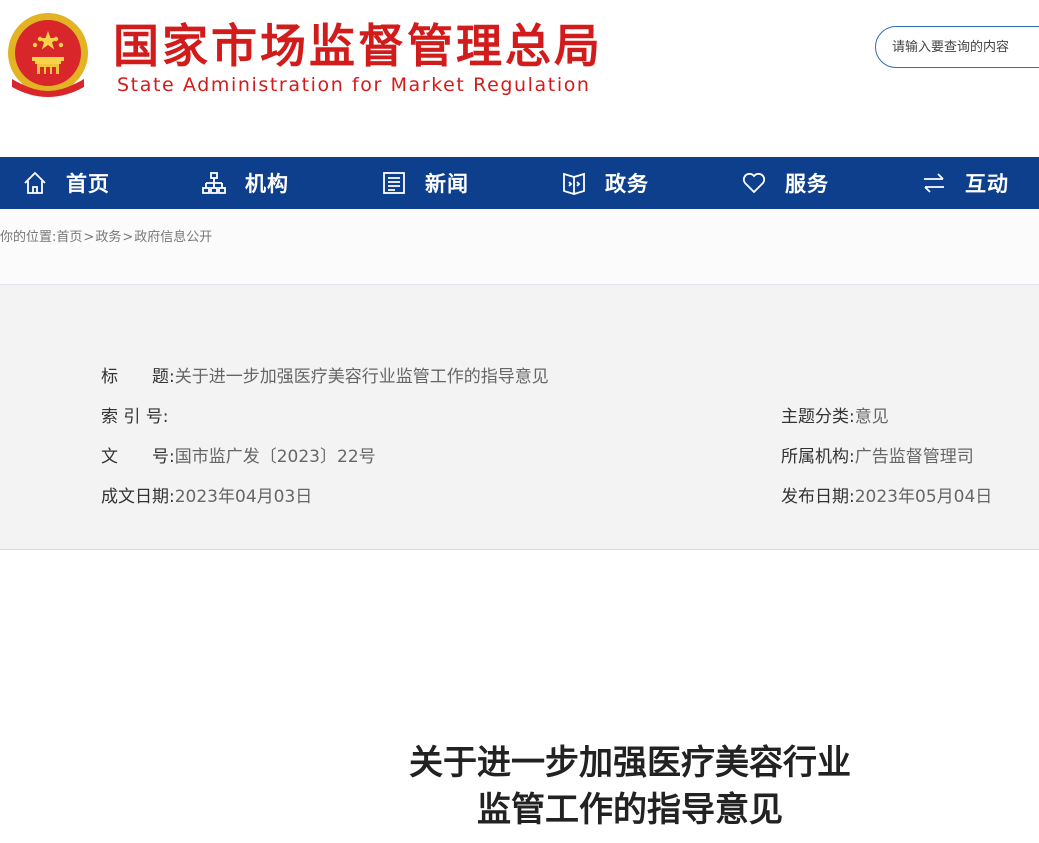 The height and width of the screenshot is (843, 1039). Describe the element at coordinates (818, 497) in the screenshot. I see `meta-published-label: 发布日期:` at that location.